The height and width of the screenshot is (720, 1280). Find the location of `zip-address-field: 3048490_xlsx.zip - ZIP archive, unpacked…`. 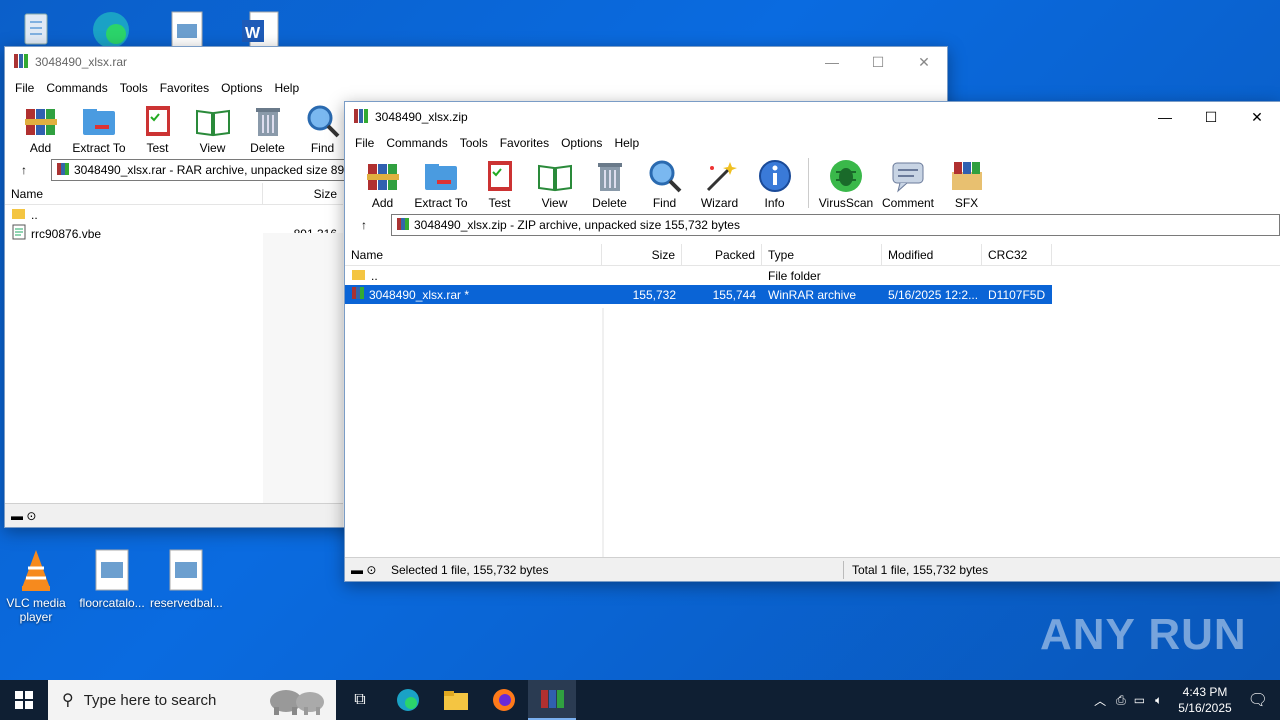

zip-address-field: 3048490_xlsx.zip - ZIP archive, unpacked… is located at coordinates (835, 225).